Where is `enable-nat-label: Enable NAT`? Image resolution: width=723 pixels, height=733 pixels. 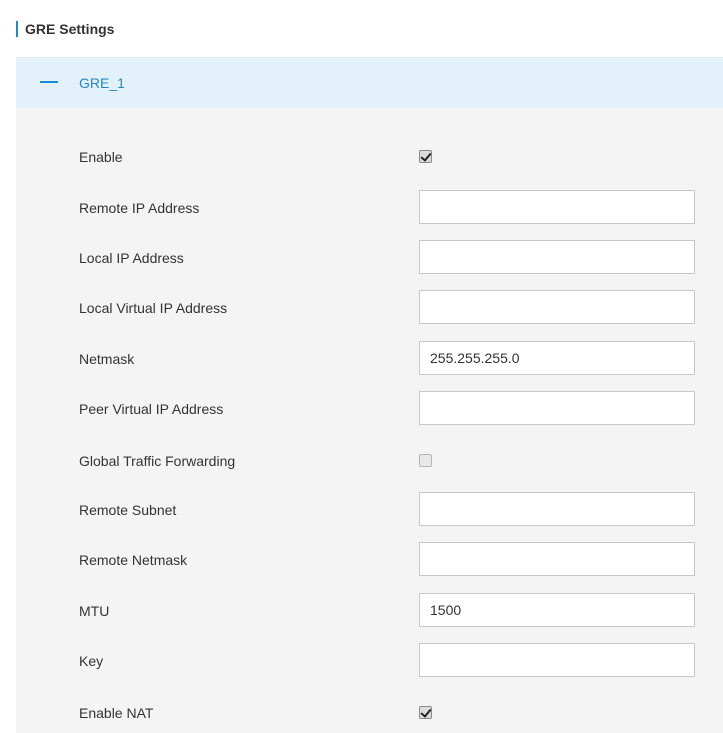 enable-nat-label: Enable NAT is located at coordinates (116, 713).